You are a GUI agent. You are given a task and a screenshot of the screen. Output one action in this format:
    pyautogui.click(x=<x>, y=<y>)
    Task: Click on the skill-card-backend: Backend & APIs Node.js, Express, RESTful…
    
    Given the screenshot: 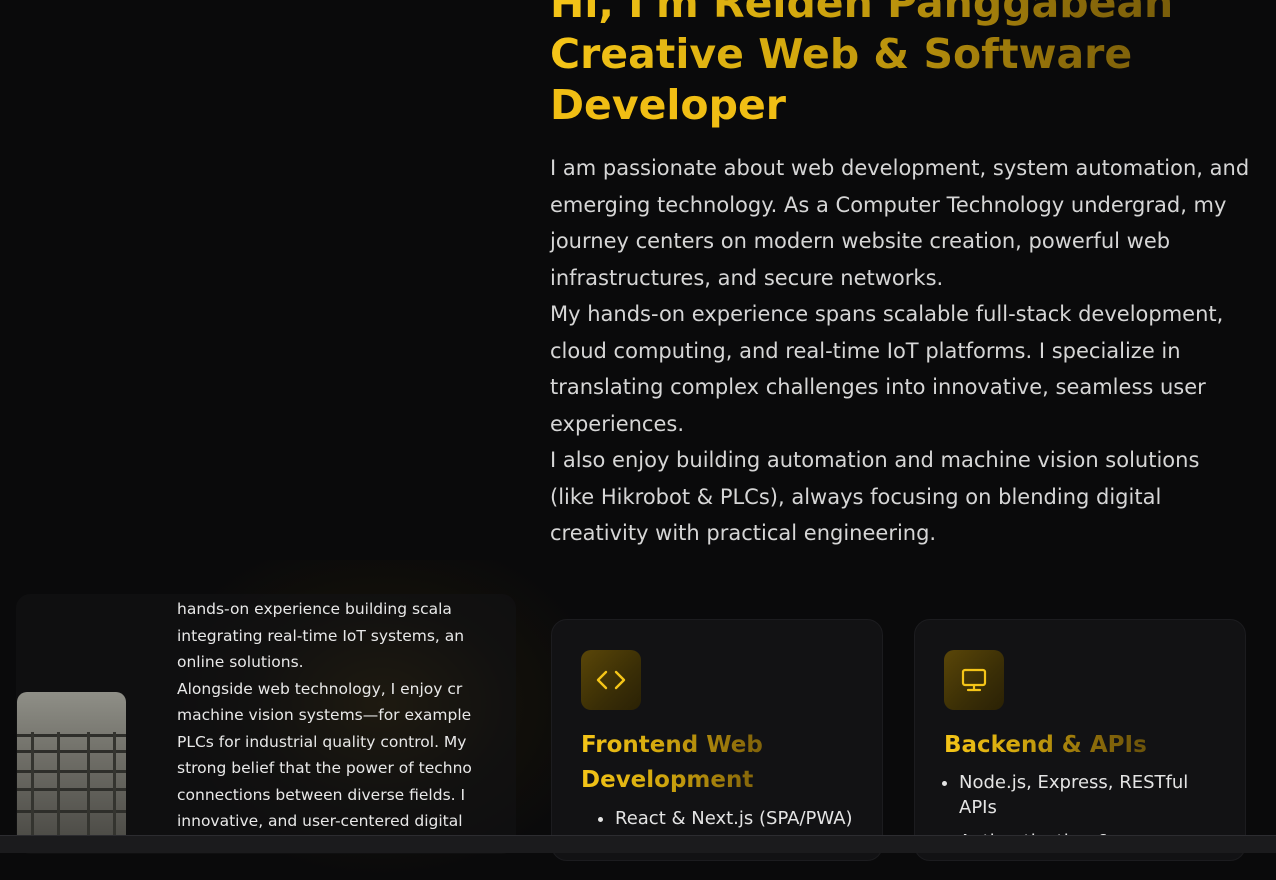 What is the action you would take?
    pyautogui.click(x=1080, y=740)
    